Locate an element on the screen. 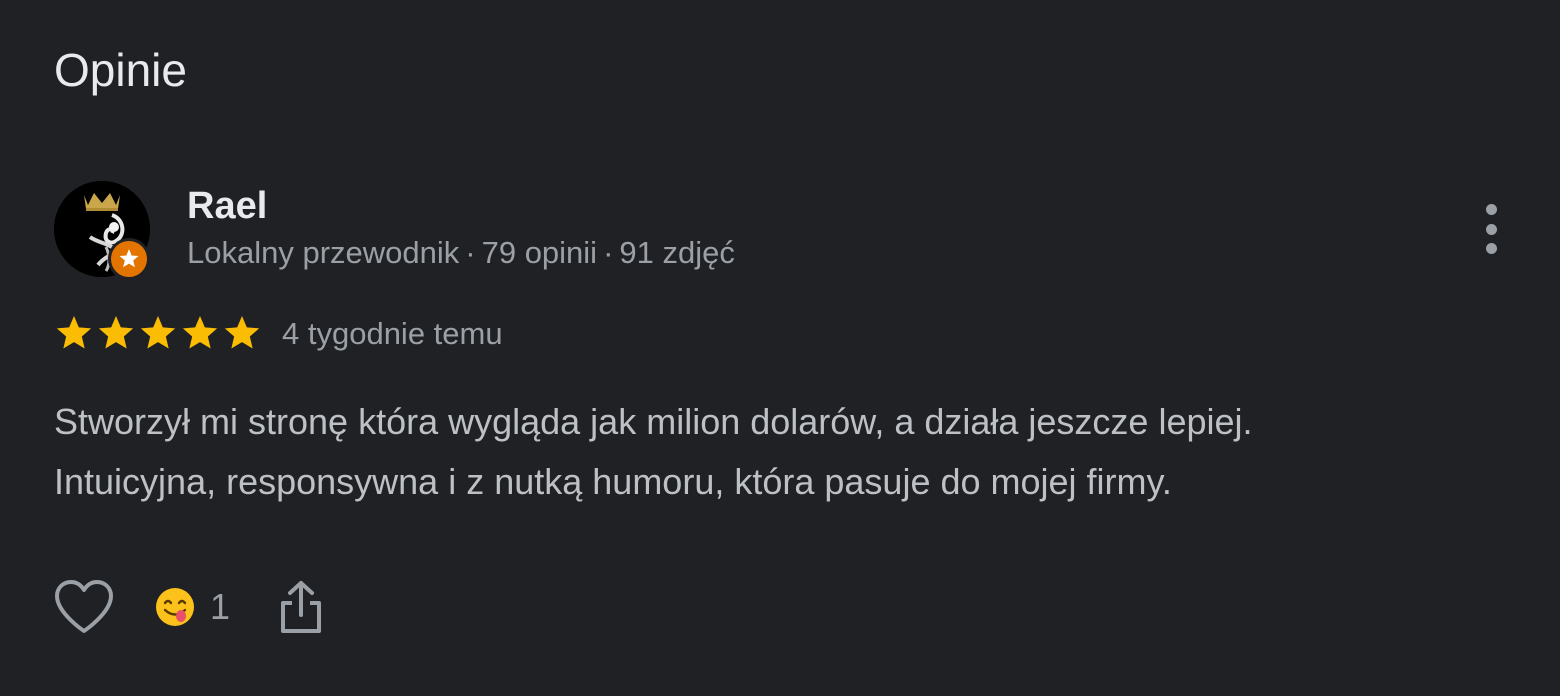 The height and width of the screenshot is (696, 1560). local-guide-badge-icon is located at coordinates (129, 259).